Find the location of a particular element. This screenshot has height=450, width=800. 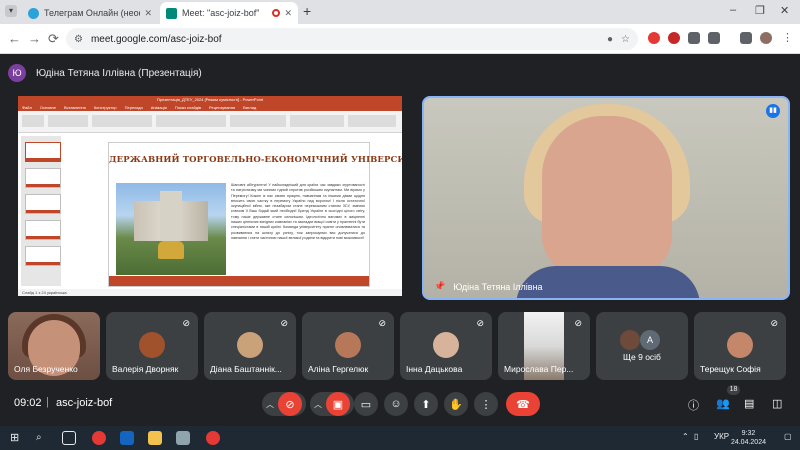

chrome-menu-icon: ⋮ is located at coordinates (787, 37).